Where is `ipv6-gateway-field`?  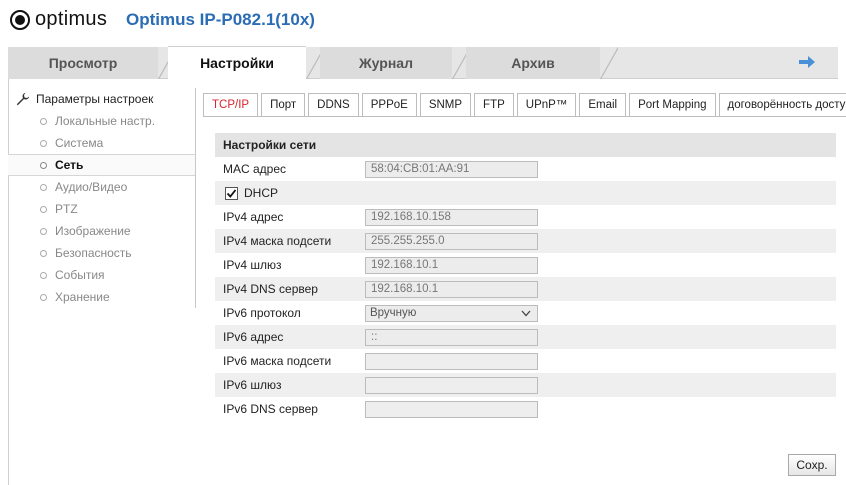 ipv6-gateway-field is located at coordinates (451, 385).